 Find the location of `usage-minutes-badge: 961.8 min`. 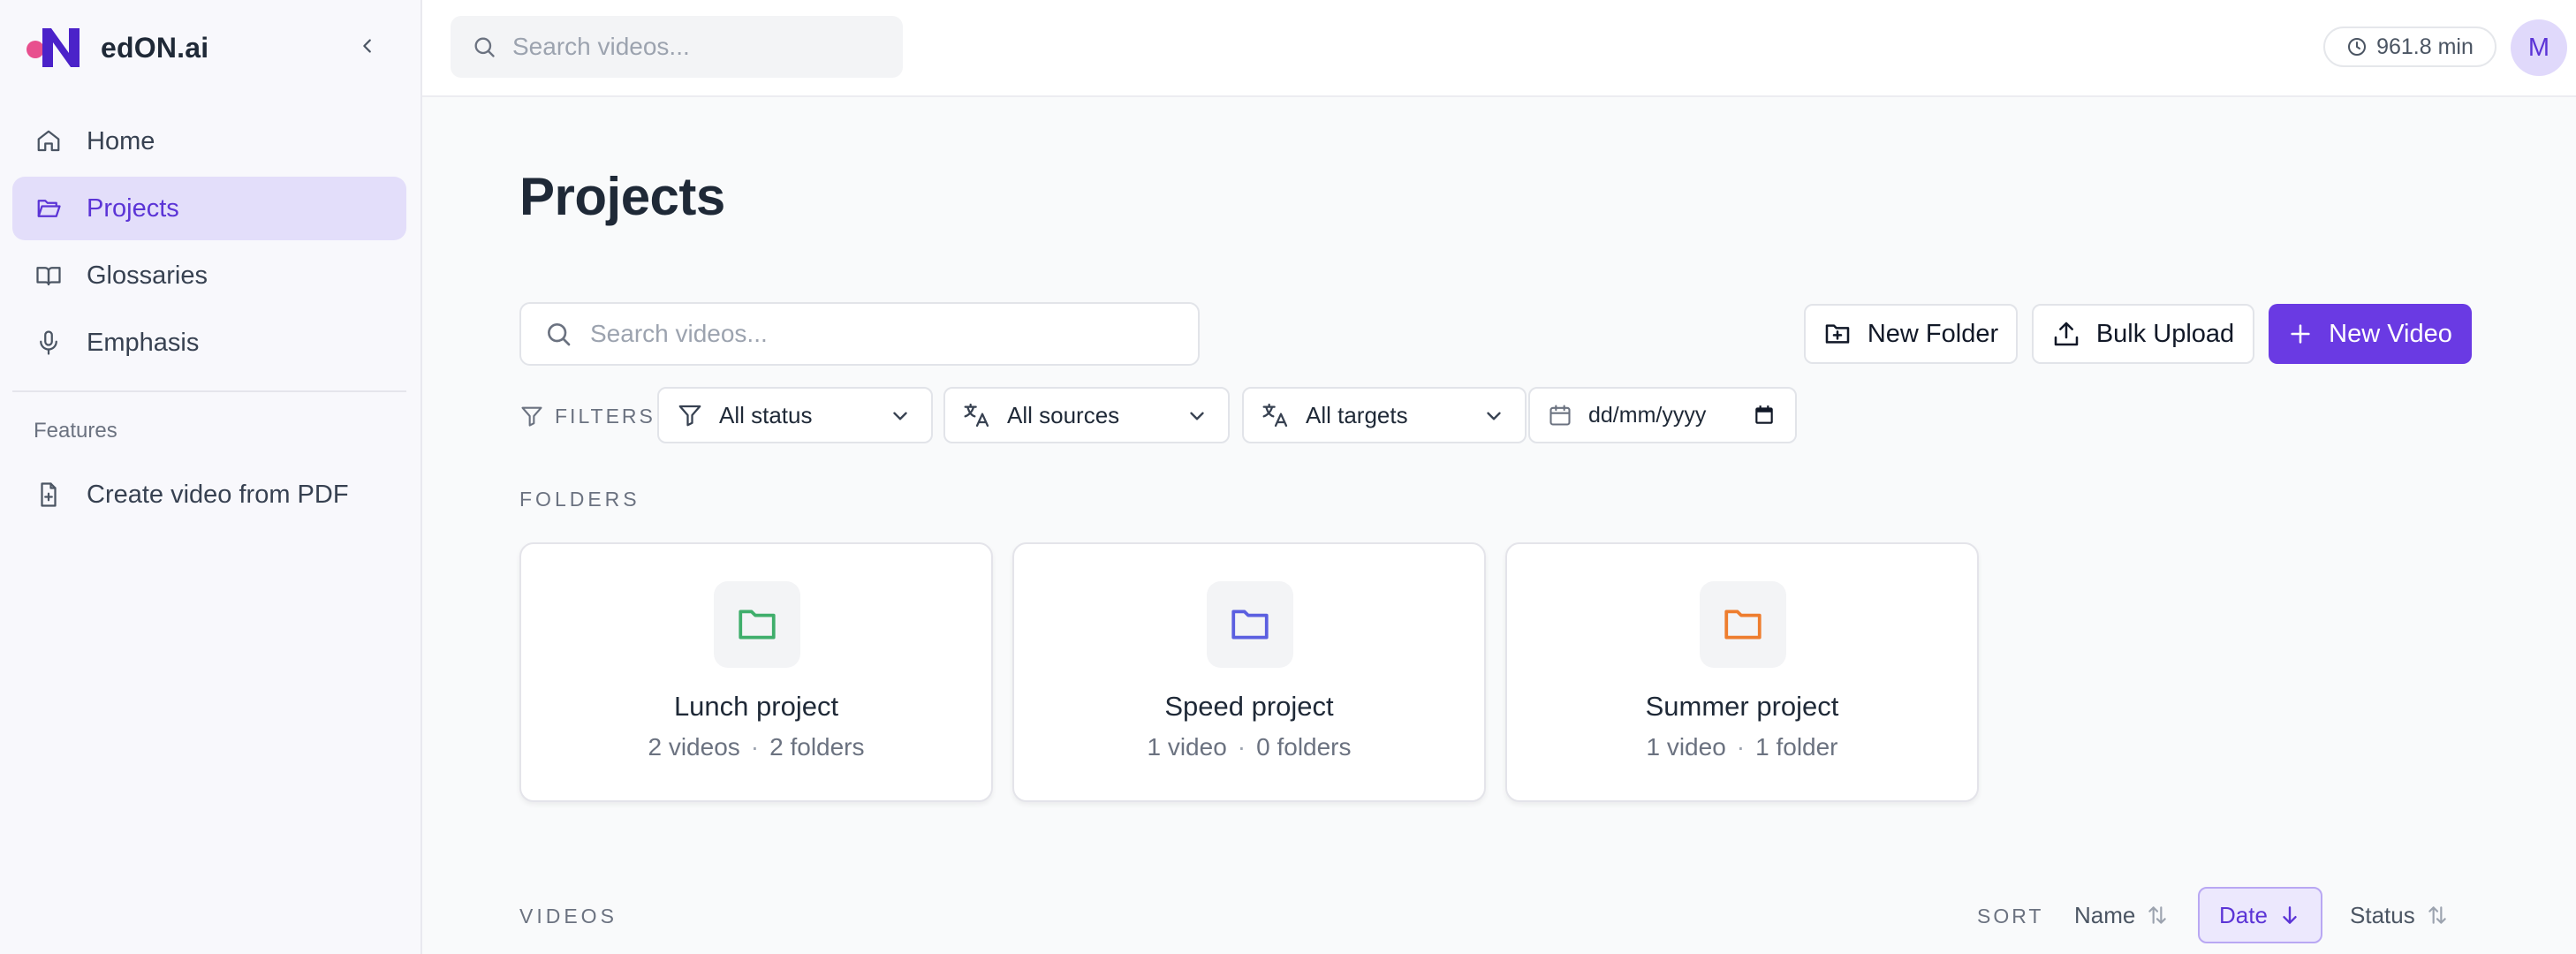

usage-minutes-badge: 961.8 min is located at coordinates (2410, 46).